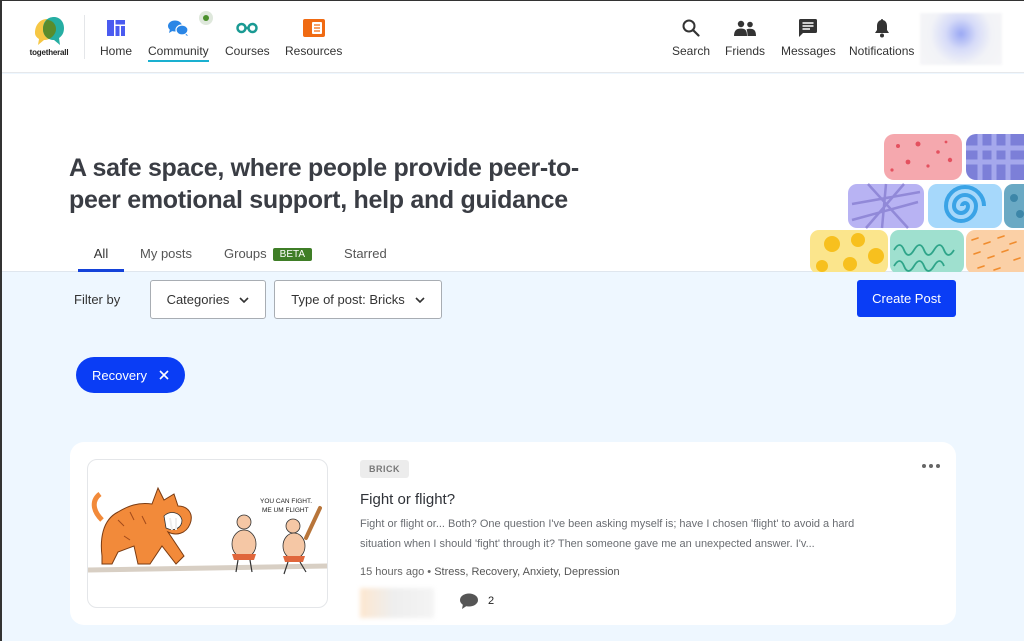 The image size is (1024, 641). What do you see at coordinates (882, 51) in the screenshot?
I see `nav-notifications-label: Notifications` at bounding box center [882, 51].